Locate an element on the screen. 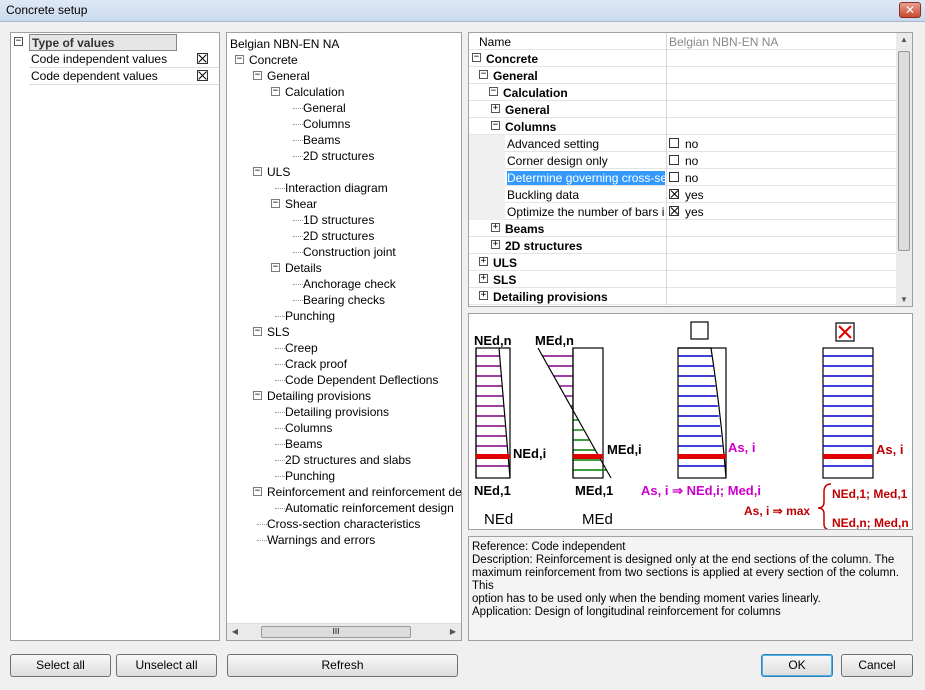 The image size is (925, 690). grid-header-name: Name is located at coordinates (495, 42).